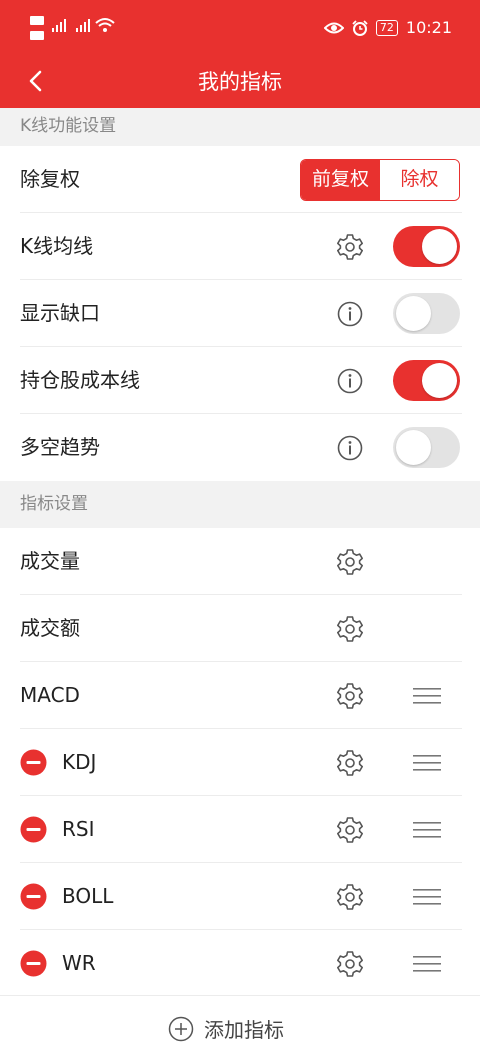 Image resolution: width=480 pixels, height=1061 pixels. I want to click on add-indicator-label: 添加指标, so click(244, 1030).